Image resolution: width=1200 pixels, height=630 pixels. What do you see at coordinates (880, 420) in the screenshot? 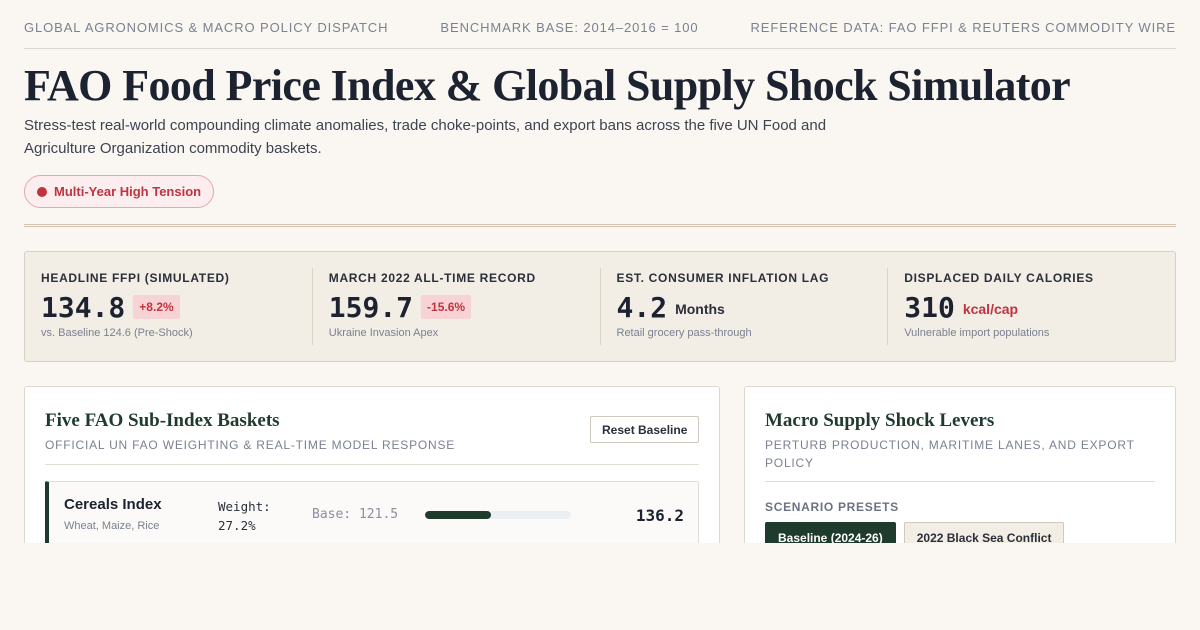
I see `levers-panel-title: Macro Supply Shock Levers` at bounding box center [880, 420].